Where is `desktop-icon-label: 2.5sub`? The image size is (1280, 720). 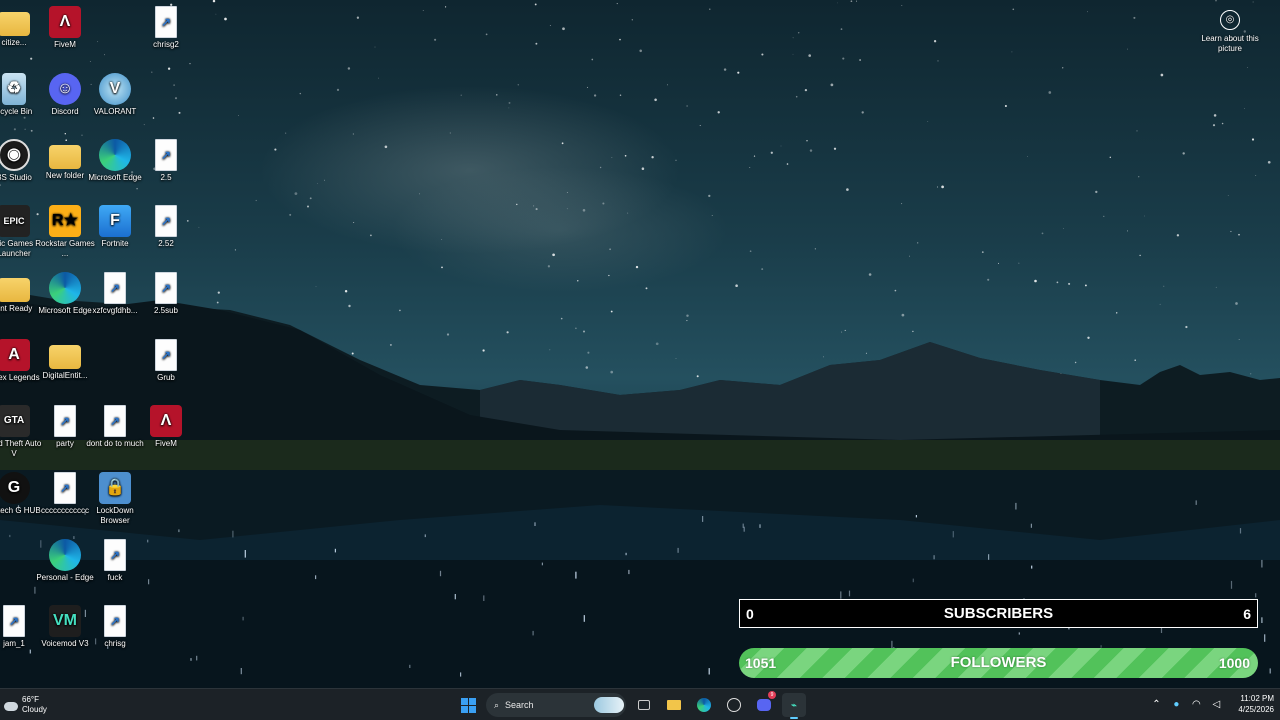
desktop-icon-label: 2.5sub is located at coordinates (166, 310).